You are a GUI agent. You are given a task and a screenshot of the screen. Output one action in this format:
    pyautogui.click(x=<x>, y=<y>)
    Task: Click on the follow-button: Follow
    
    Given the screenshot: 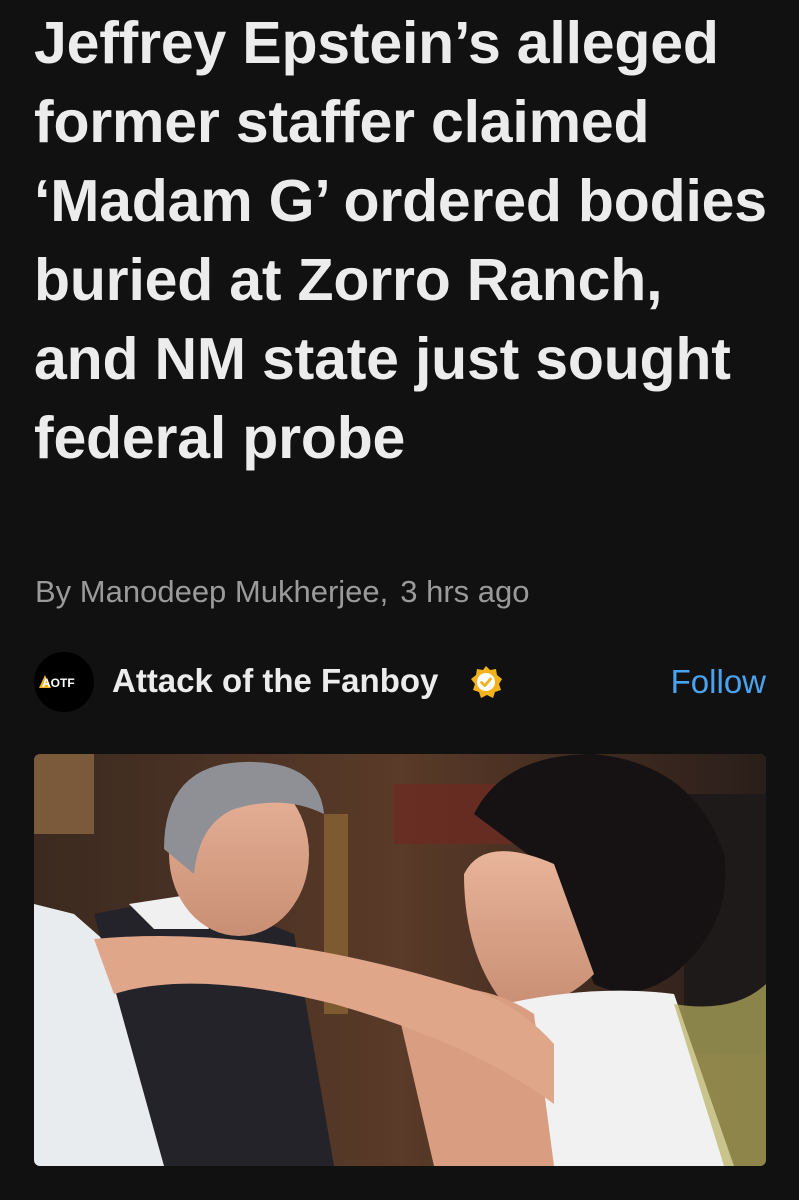 What is the action you would take?
    pyautogui.click(x=718, y=682)
    